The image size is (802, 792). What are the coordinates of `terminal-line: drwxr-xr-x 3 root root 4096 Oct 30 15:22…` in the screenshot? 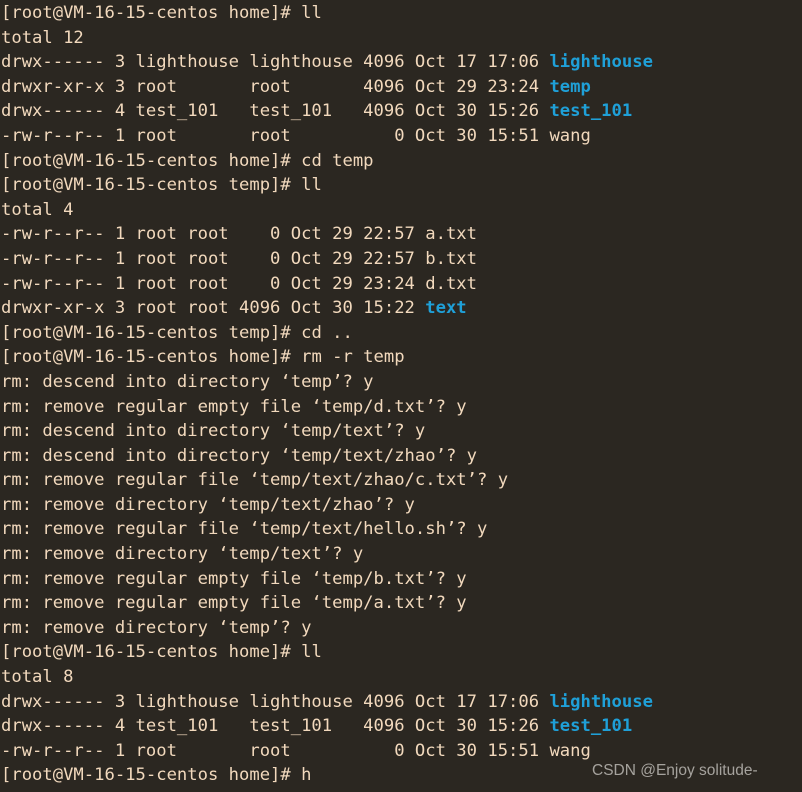 It's located at (327, 308).